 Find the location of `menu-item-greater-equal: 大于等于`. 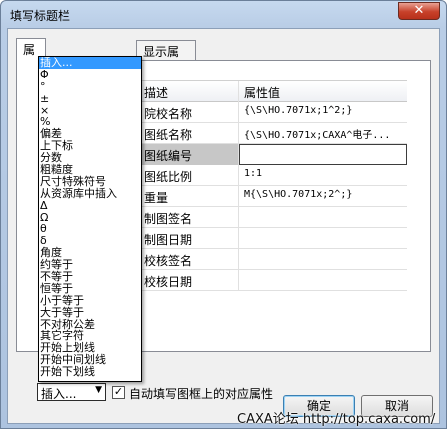

menu-item-greater-equal: 大于等于 is located at coordinates (90, 313).